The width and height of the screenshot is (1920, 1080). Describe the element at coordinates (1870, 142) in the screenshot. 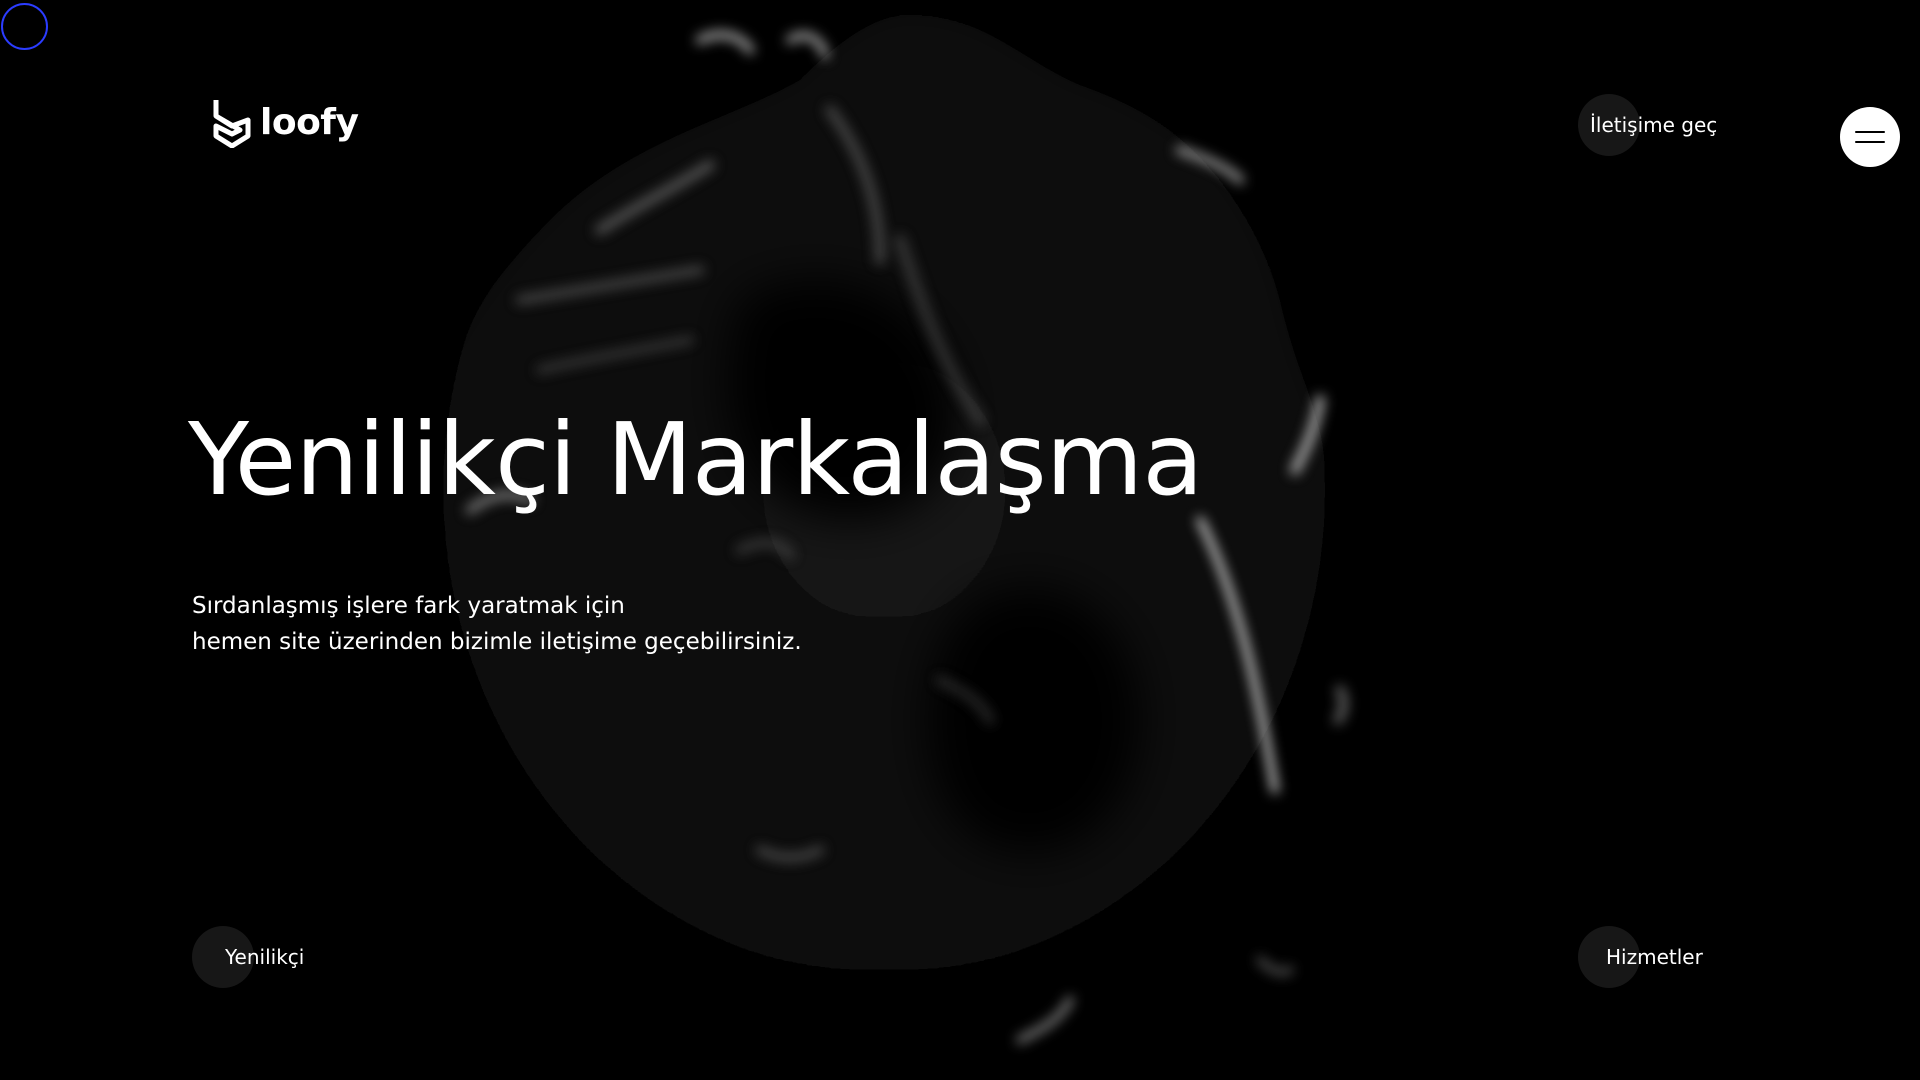

I see `hamburger-menu-icon-bar` at that location.